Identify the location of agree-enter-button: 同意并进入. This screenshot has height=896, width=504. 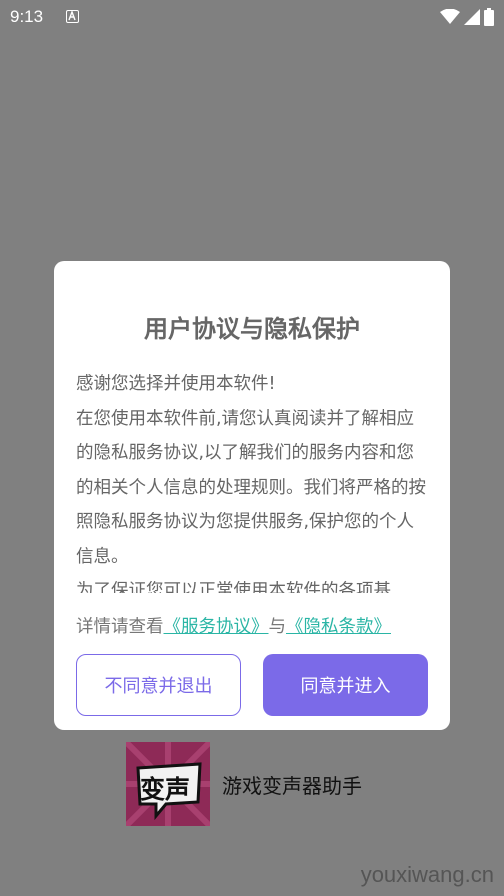
(345, 685).